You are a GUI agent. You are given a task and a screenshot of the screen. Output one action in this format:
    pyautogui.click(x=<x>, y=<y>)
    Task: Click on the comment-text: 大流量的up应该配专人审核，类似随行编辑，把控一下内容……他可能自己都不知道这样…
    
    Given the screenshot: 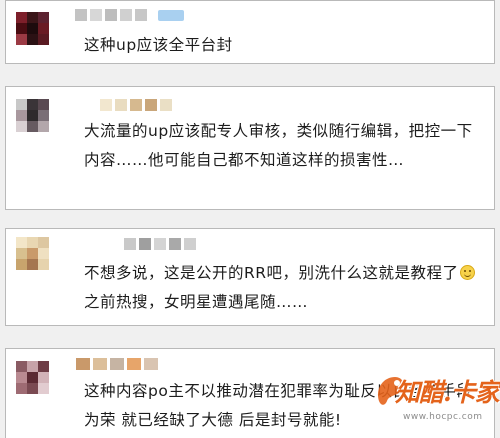 What is the action you would take?
    pyautogui.click(x=278, y=145)
    